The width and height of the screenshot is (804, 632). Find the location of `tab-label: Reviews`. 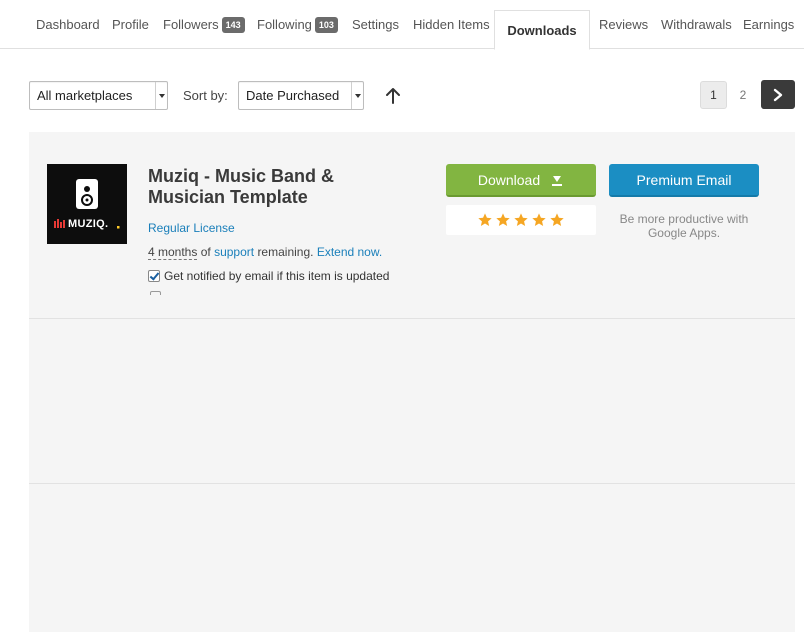

tab-label: Reviews is located at coordinates (624, 24).